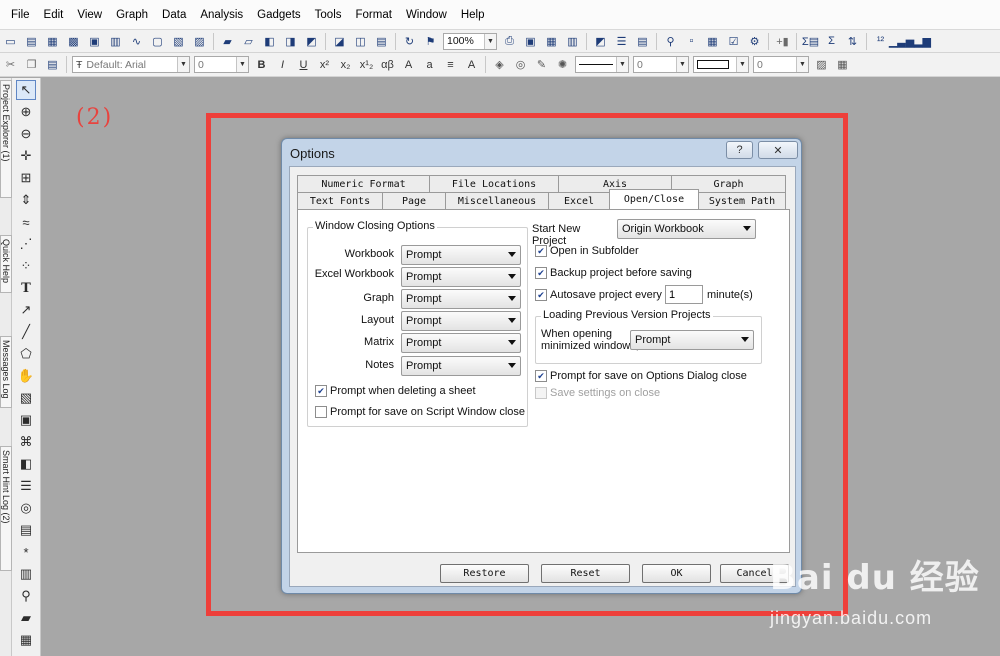 This screenshot has height=656, width=1000. Describe the element at coordinates (31, 64) in the screenshot. I see `copy-icon: ❐` at that location.